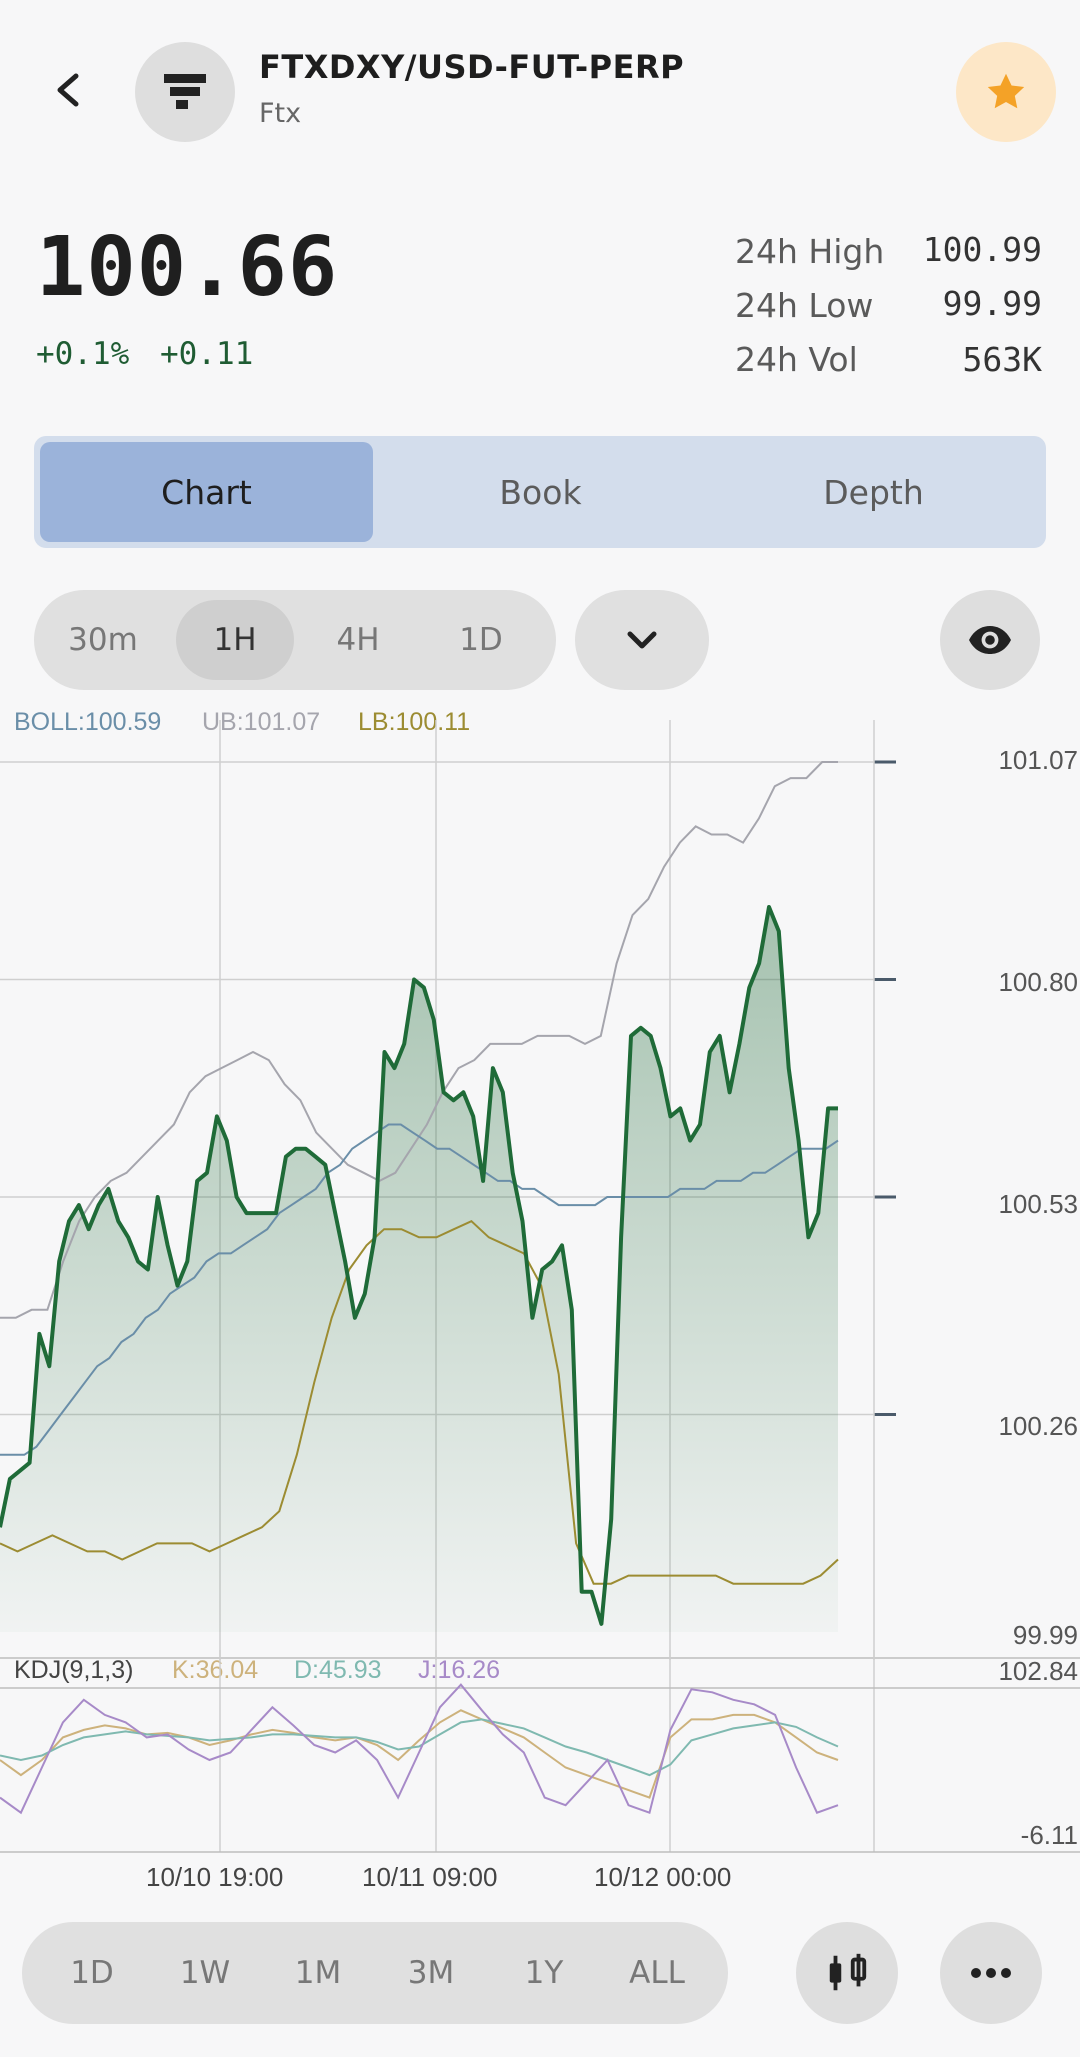 The height and width of the screenshot is (2057, 1080). I want to click on y-tick-label: 101.07, so click(1038, 760).